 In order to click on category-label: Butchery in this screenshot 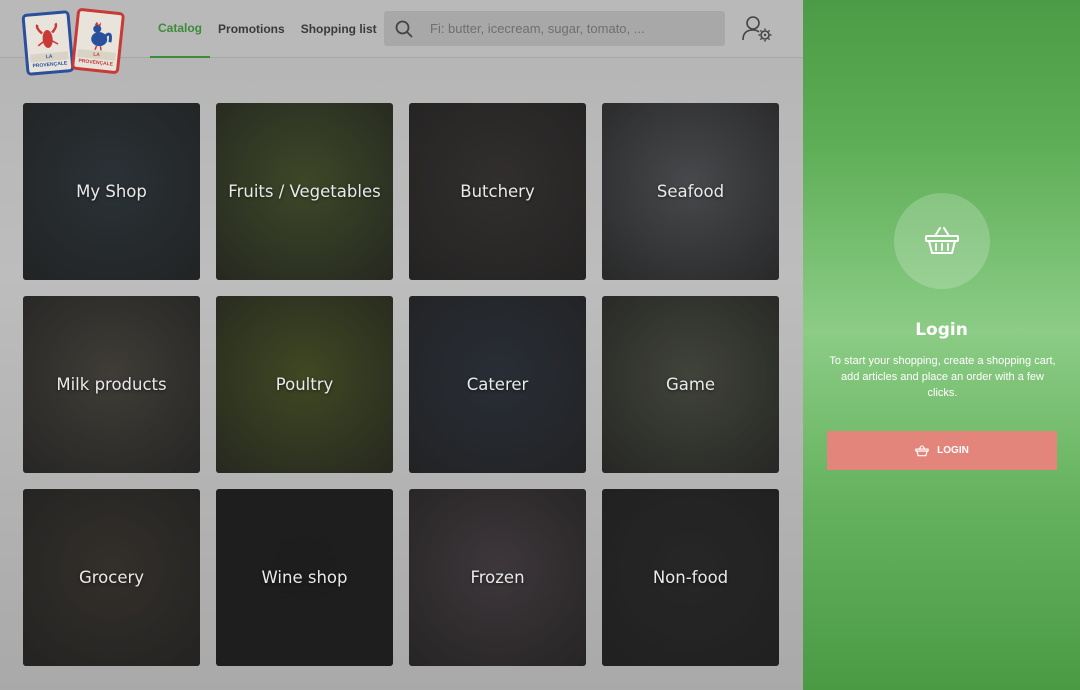, I will do `click(497, 191)`.